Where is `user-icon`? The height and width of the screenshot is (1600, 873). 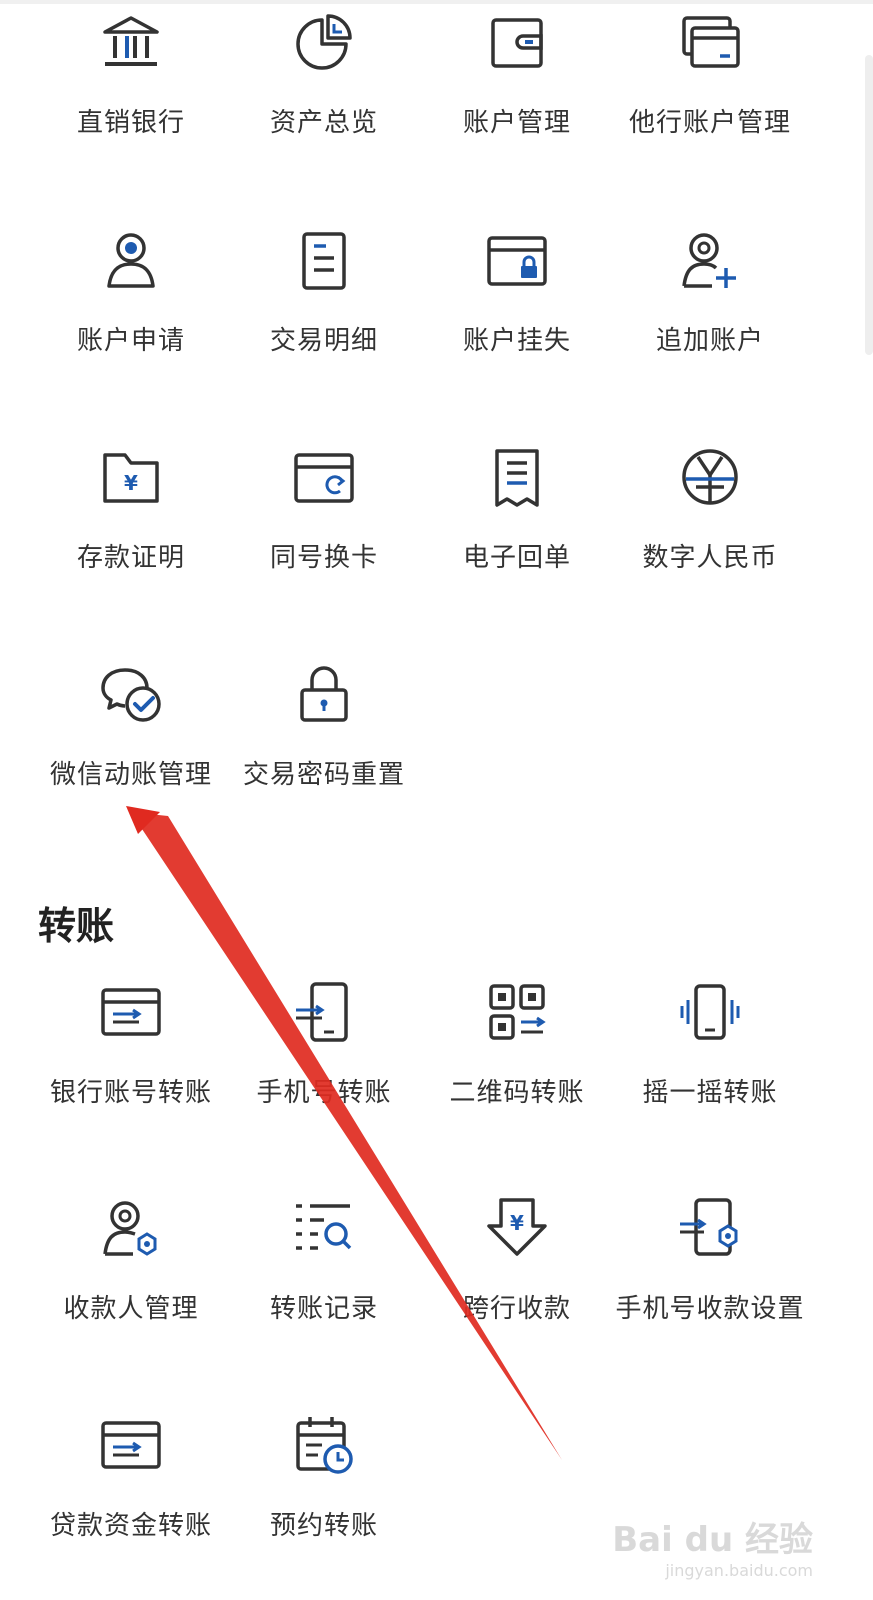 user-icon is located at coordinates (131, 260).